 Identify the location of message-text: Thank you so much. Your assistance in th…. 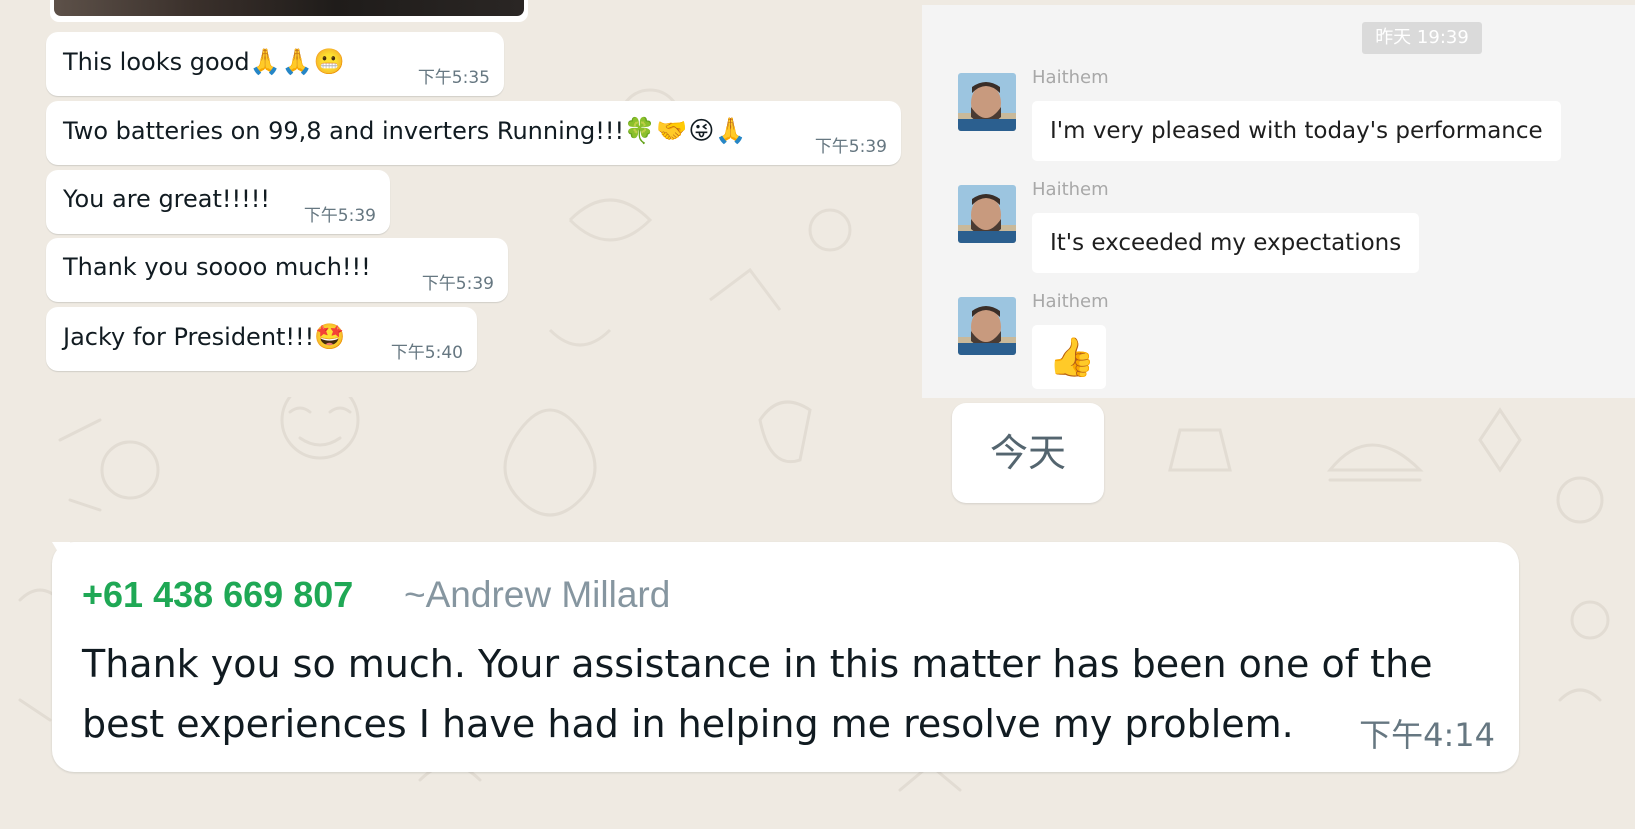
(757, 694).